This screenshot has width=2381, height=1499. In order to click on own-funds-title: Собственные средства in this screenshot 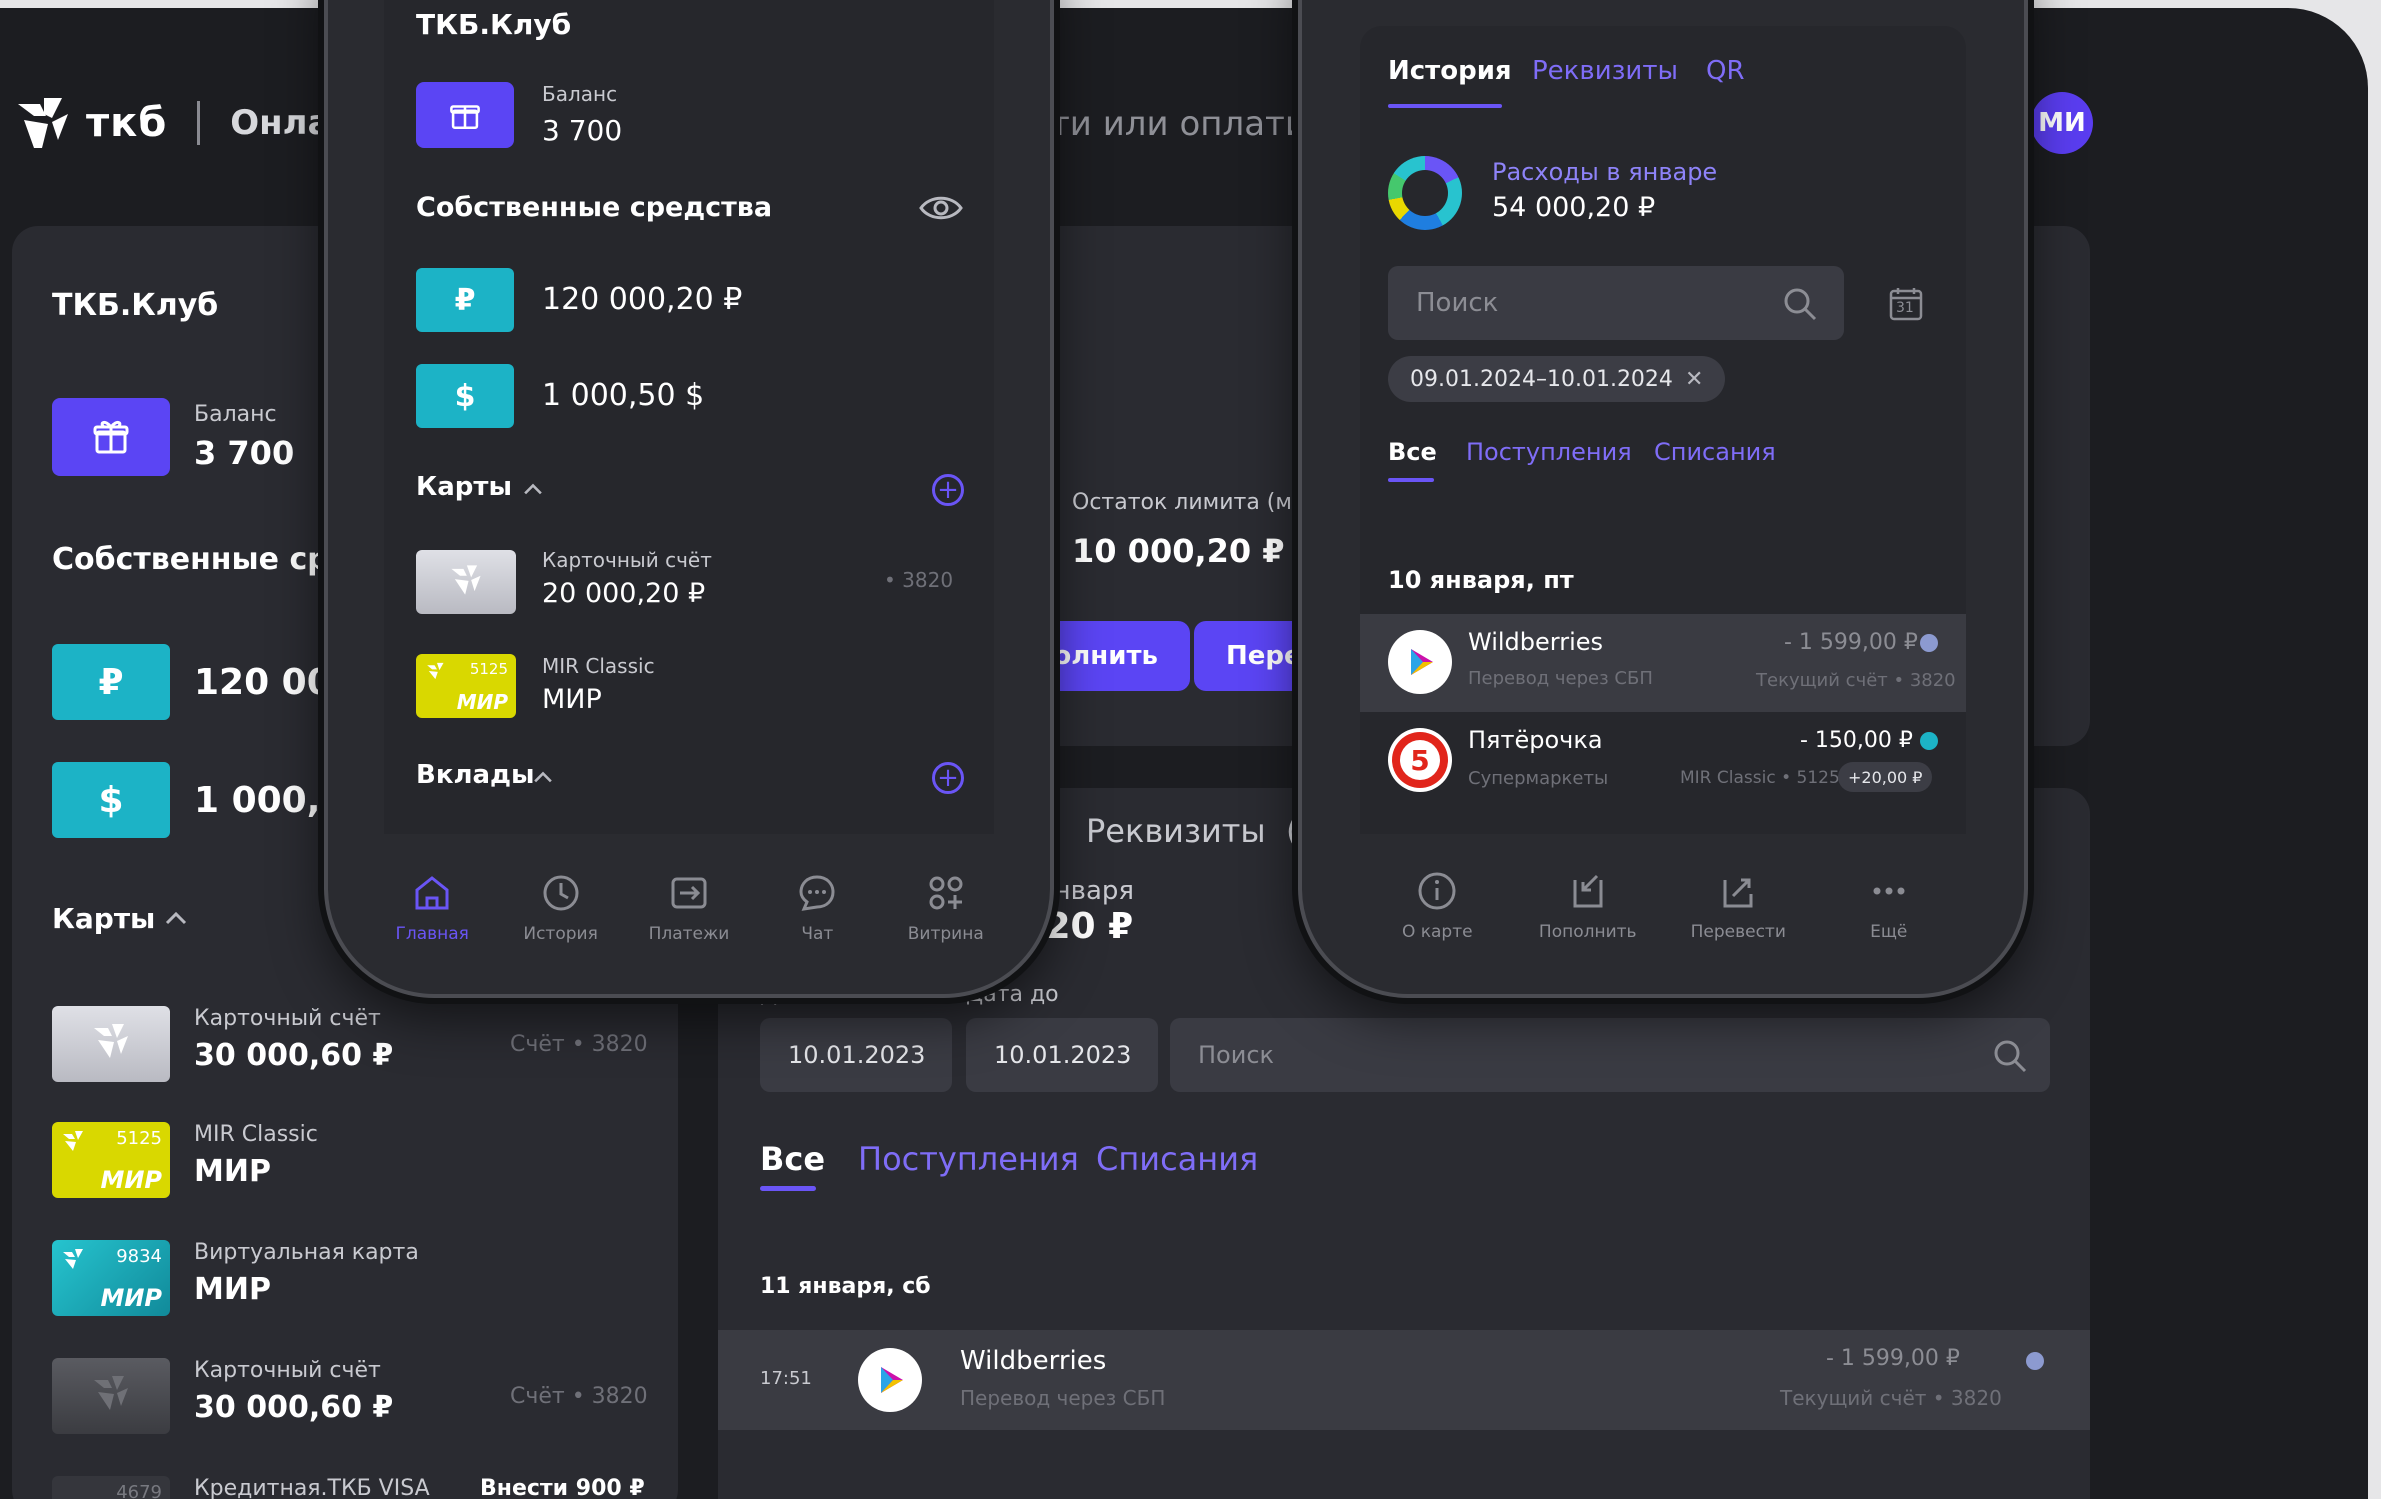, I will do `click(594, 207)`.